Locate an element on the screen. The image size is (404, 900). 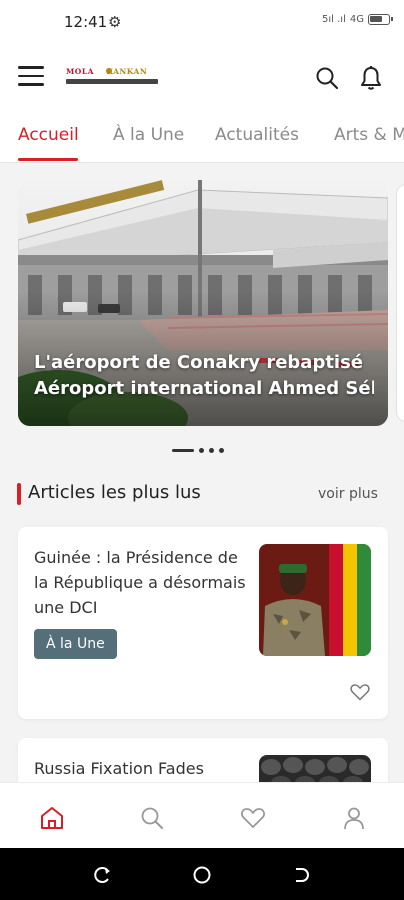
tab-actualites: Actualités is located at coordinates (257, 135).